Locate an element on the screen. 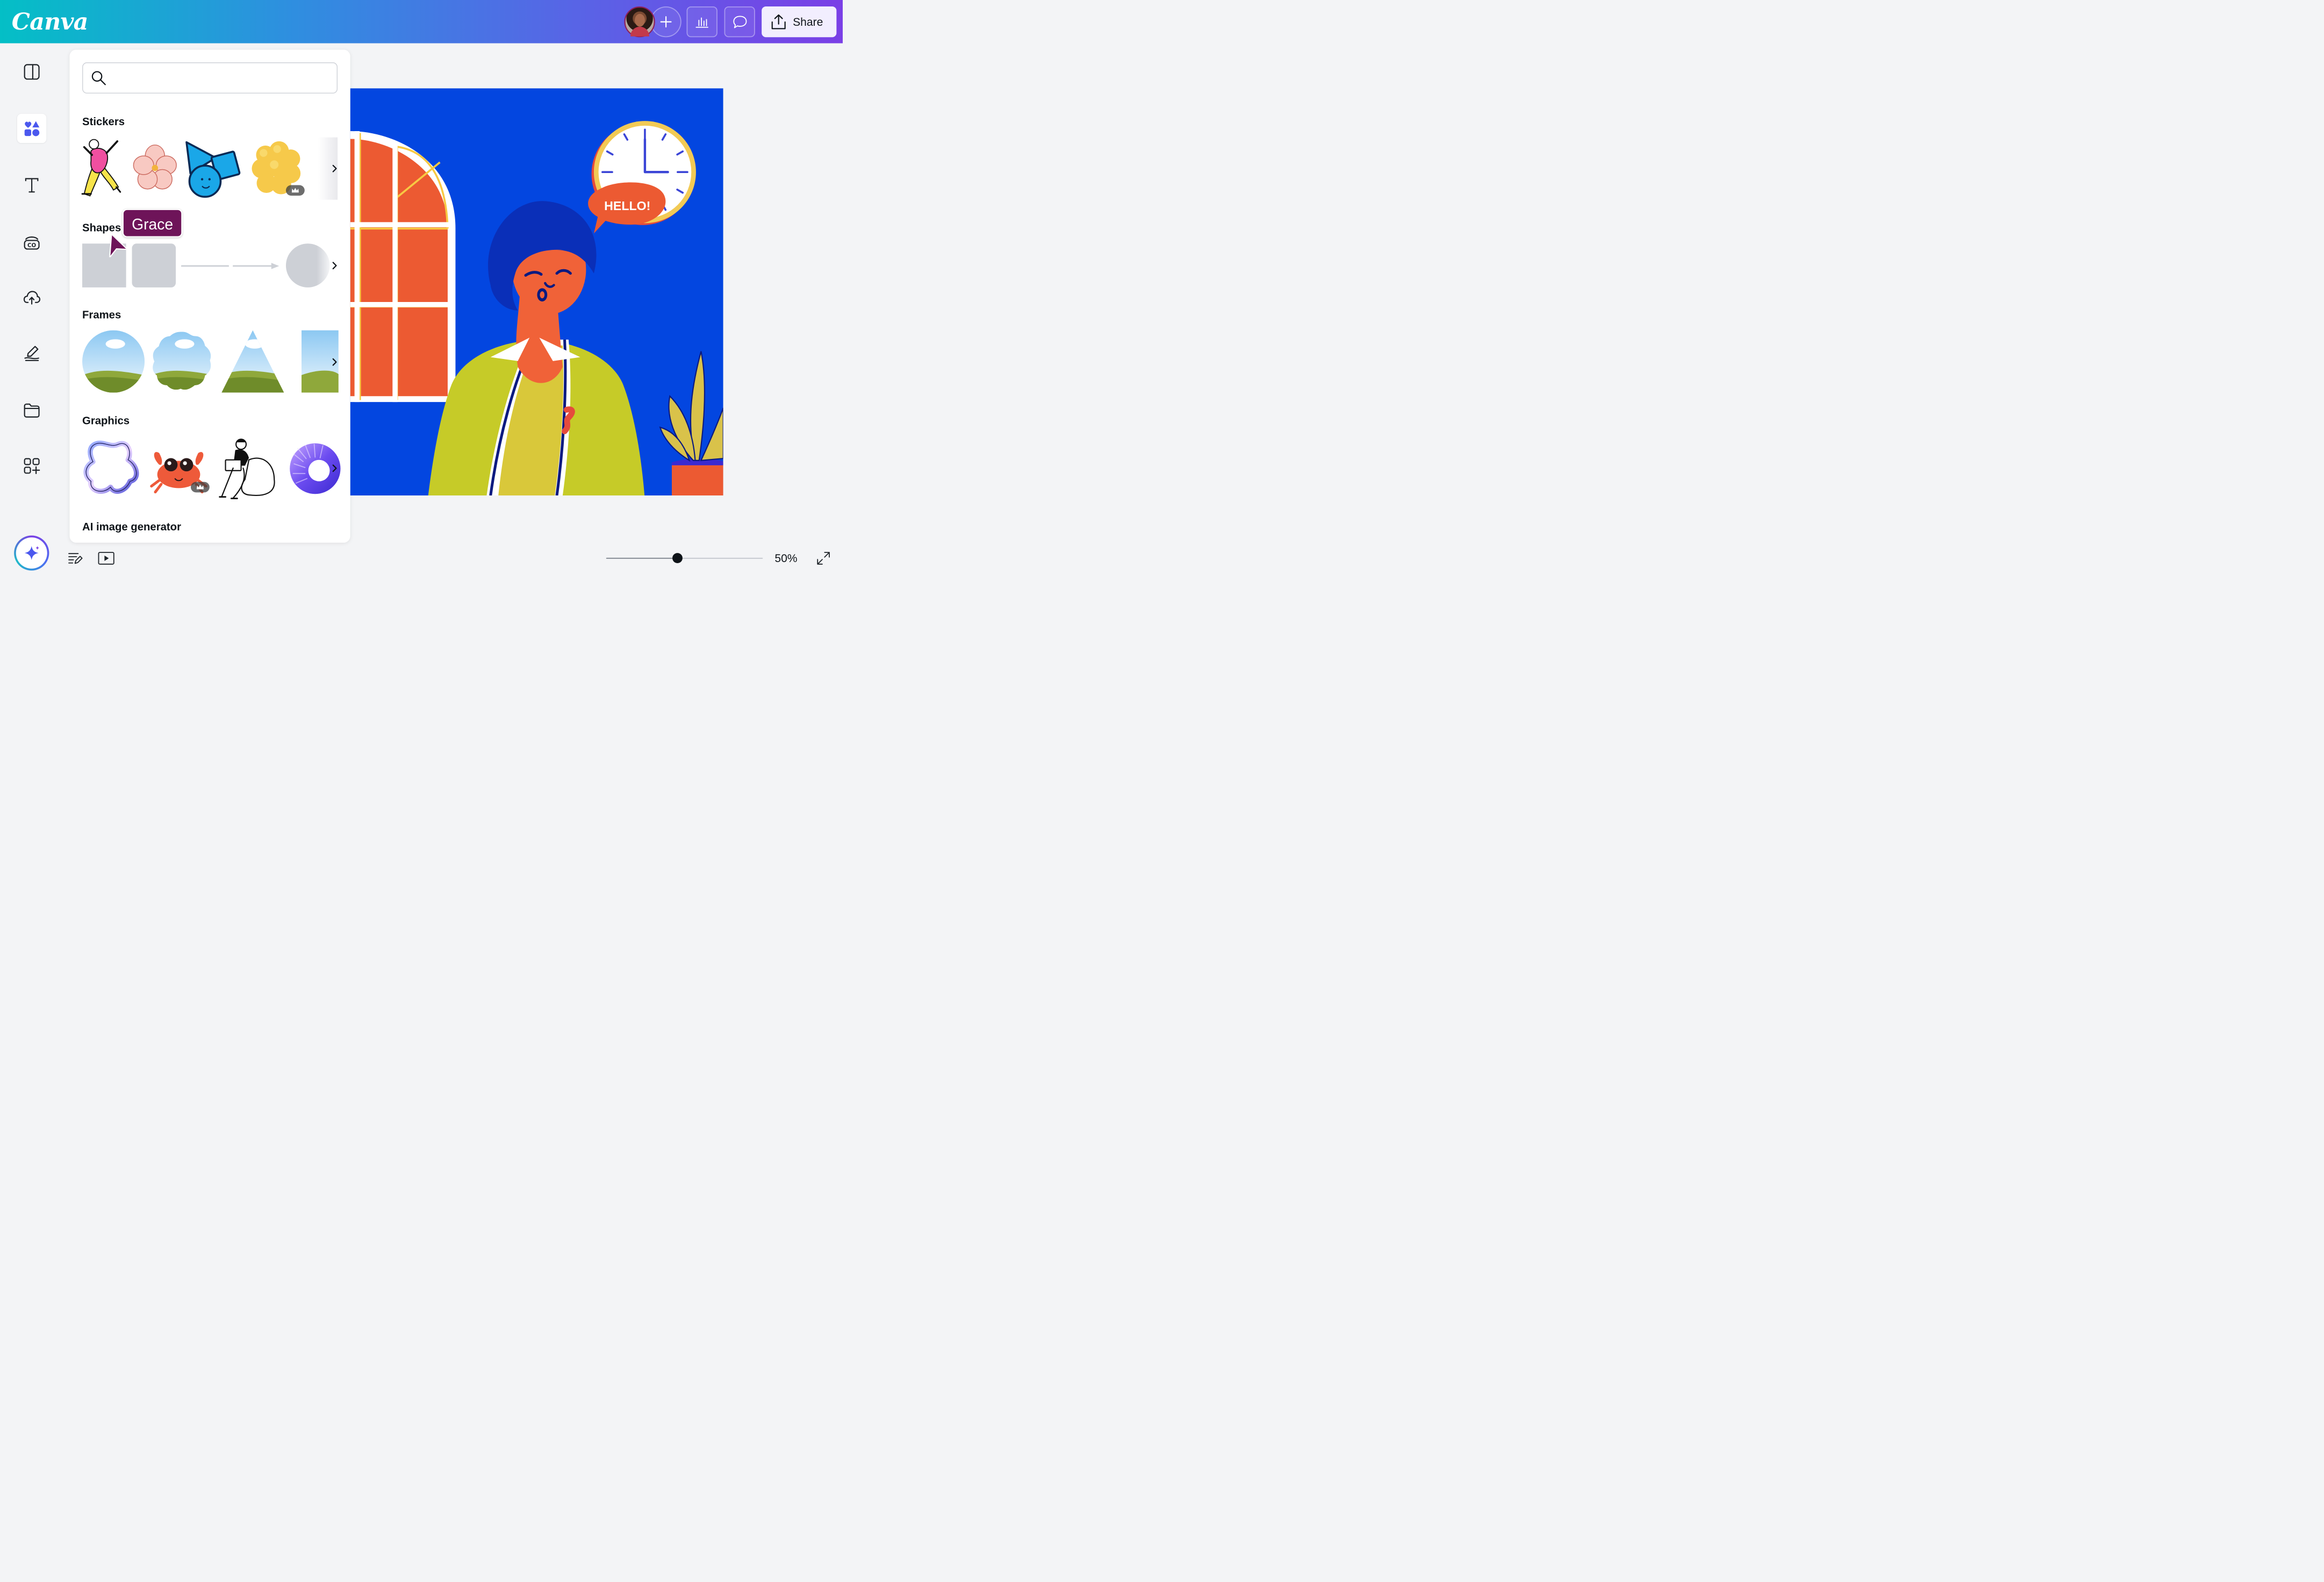 This screenshot has width=2324, height=1582. canva-logo: Canva is located at coordinates (50, 21).